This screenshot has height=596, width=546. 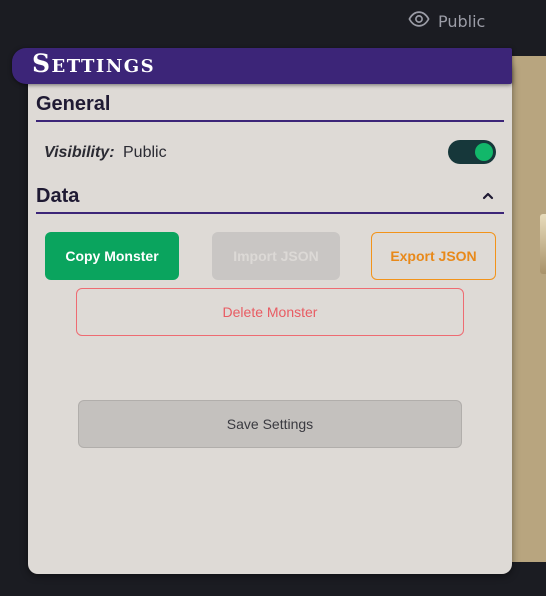 I want to click on settings-title: Settings, so click(x=94, y=63).